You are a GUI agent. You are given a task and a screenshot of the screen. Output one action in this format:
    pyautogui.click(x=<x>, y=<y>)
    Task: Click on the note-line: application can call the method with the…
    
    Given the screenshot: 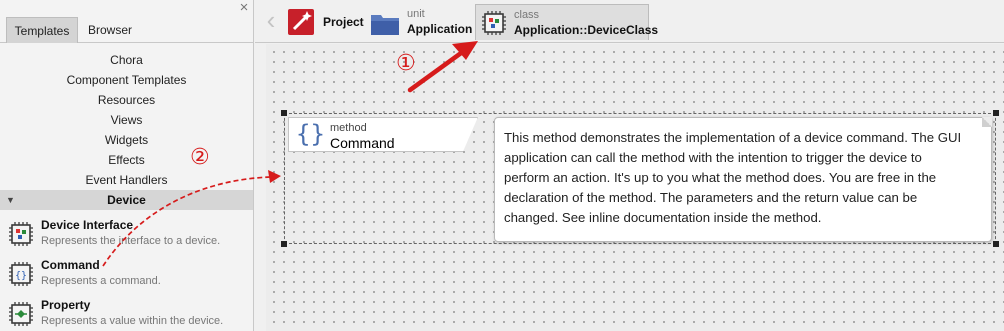 What is the action you would take?
    pyautogui.click(x=713, y=157)
    